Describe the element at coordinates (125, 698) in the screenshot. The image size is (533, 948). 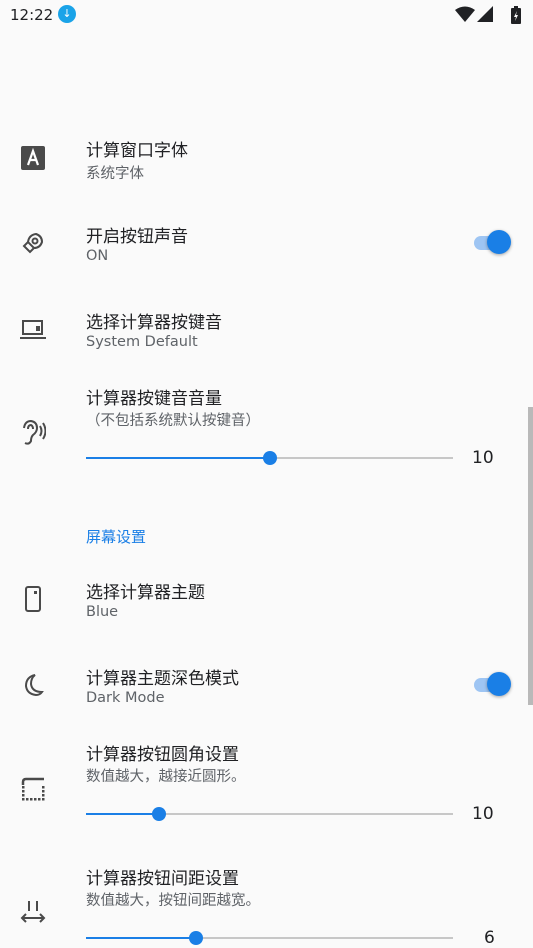
I see `setting-subtitle: Dark Mode` at that location.